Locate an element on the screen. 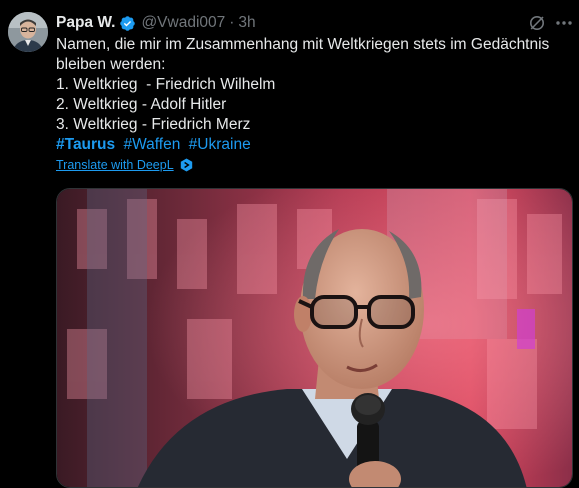 The width and height of the screenshot is (579, 488). more-icon is located at coordinates (564, 23).